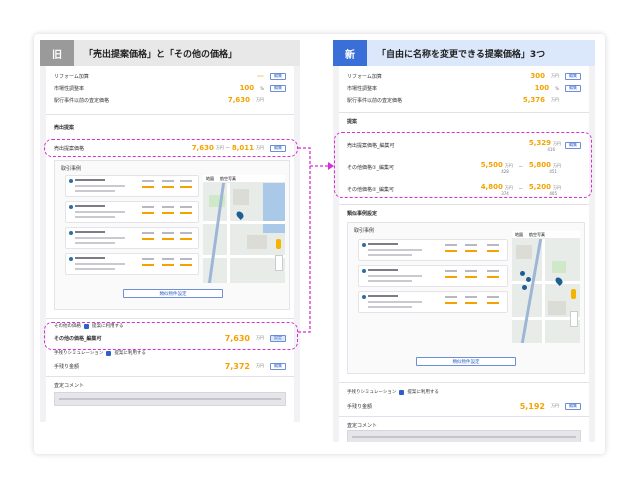  Describe the element at coordinates (57, 53) in the screenshot. I see `old-tag: 旧` at that location.